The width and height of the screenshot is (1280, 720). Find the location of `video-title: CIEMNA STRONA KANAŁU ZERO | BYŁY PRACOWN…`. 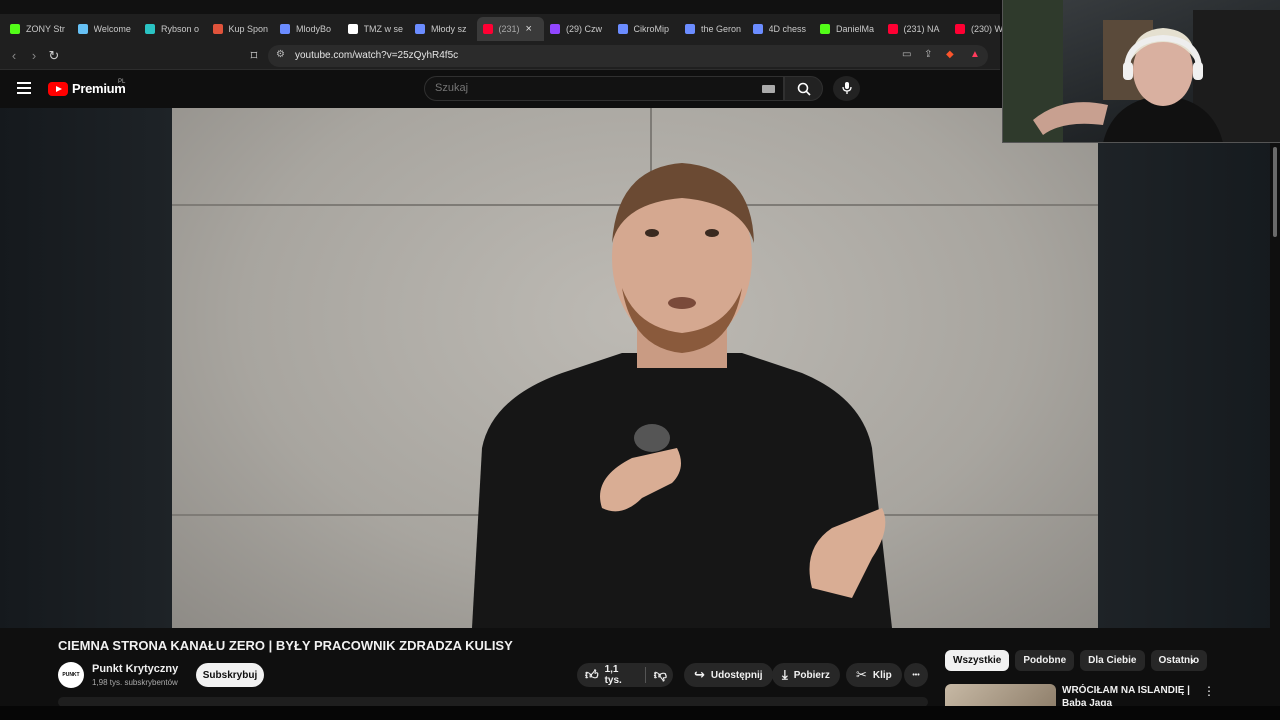

video-title: CIEMNA STRONA KANAŁU ZERO | BYŁY PRACOWN… is located at coordinates (285, 645).